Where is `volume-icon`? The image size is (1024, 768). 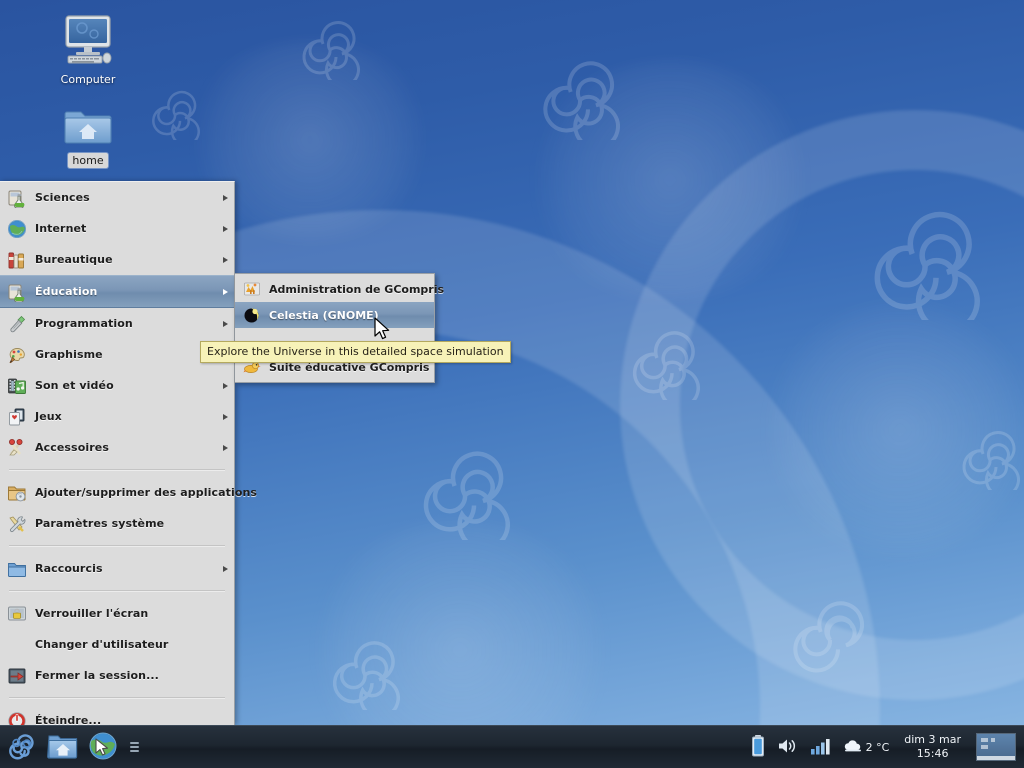 volume-icon is located at coordinates (788, 747).